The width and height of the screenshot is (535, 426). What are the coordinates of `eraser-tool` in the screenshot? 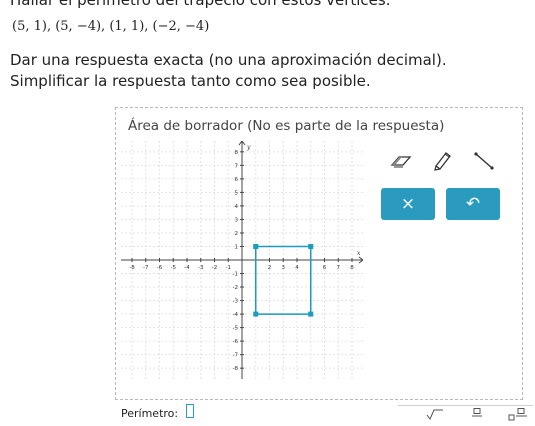 It's located at (401, 161).